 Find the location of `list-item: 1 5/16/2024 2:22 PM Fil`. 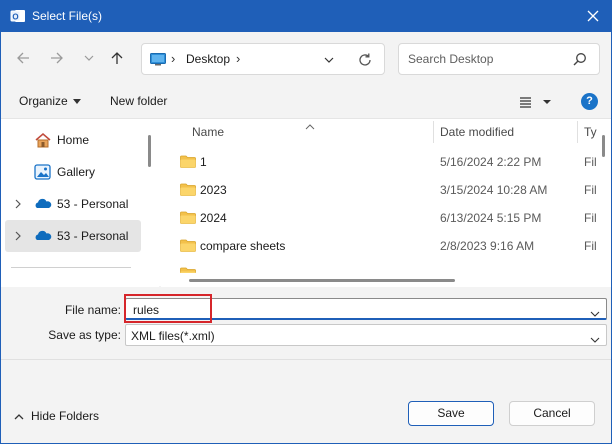

list-item: 1 5/16/2024 2:22 PM Fil is located at coordinates (390, 161).